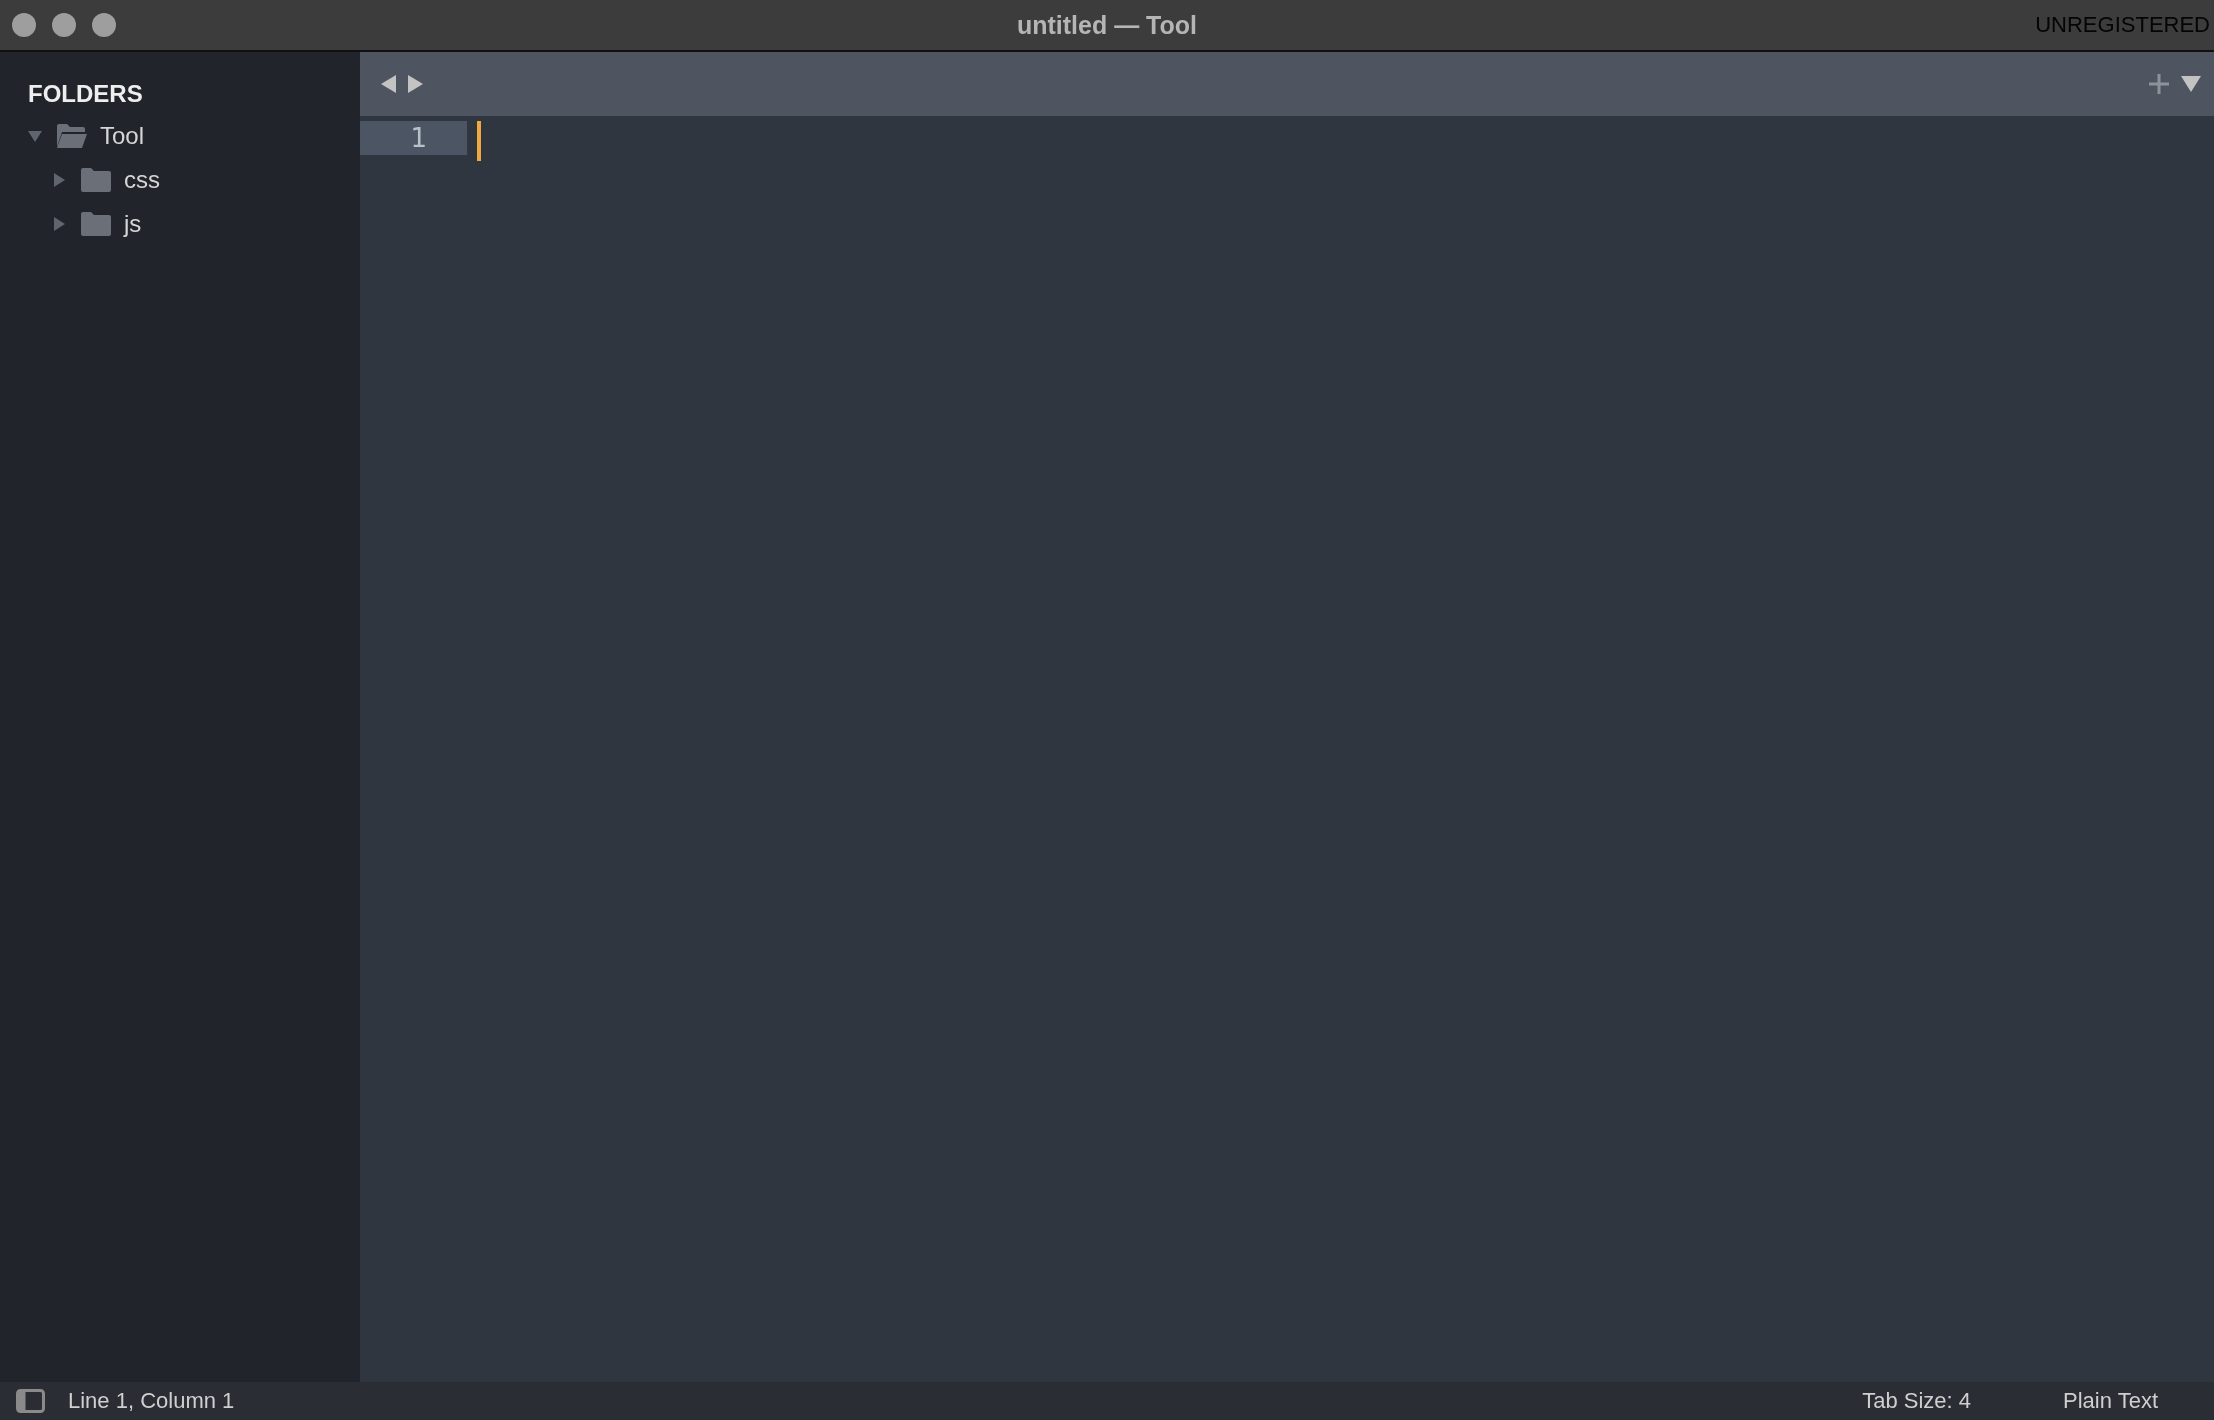 This screenshot has width=2214, height=1420. Describe the element at coordinates (122, 136) in the screenshot. I see `folder-name: Tool` at that location.